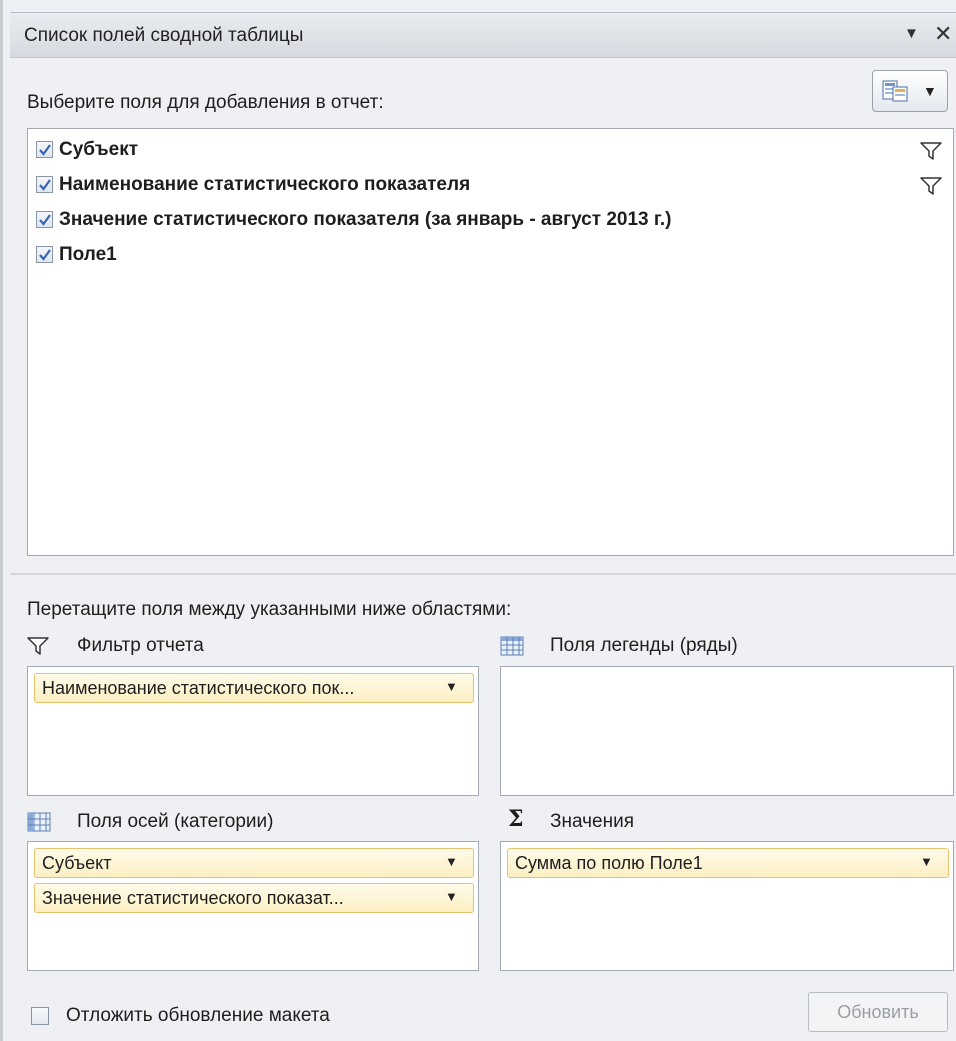 This screenshot has width=956, height=1041. What do you see at coordinates (727, 731) in the screenshot?
I see `legend-fields-area` at bounding box center [727, 731].